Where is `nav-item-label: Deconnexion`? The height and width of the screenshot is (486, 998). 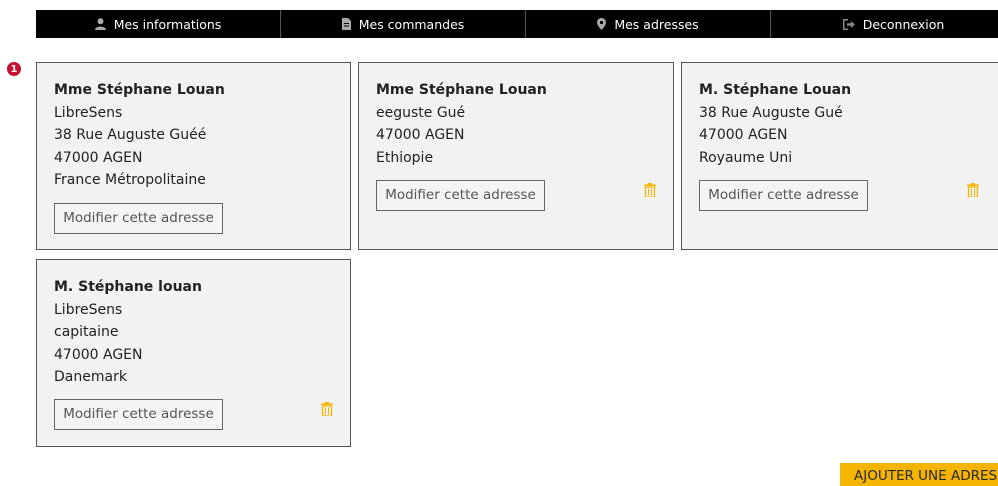 nav-item-label: Deconnexion is located at coordinates (903, 24).